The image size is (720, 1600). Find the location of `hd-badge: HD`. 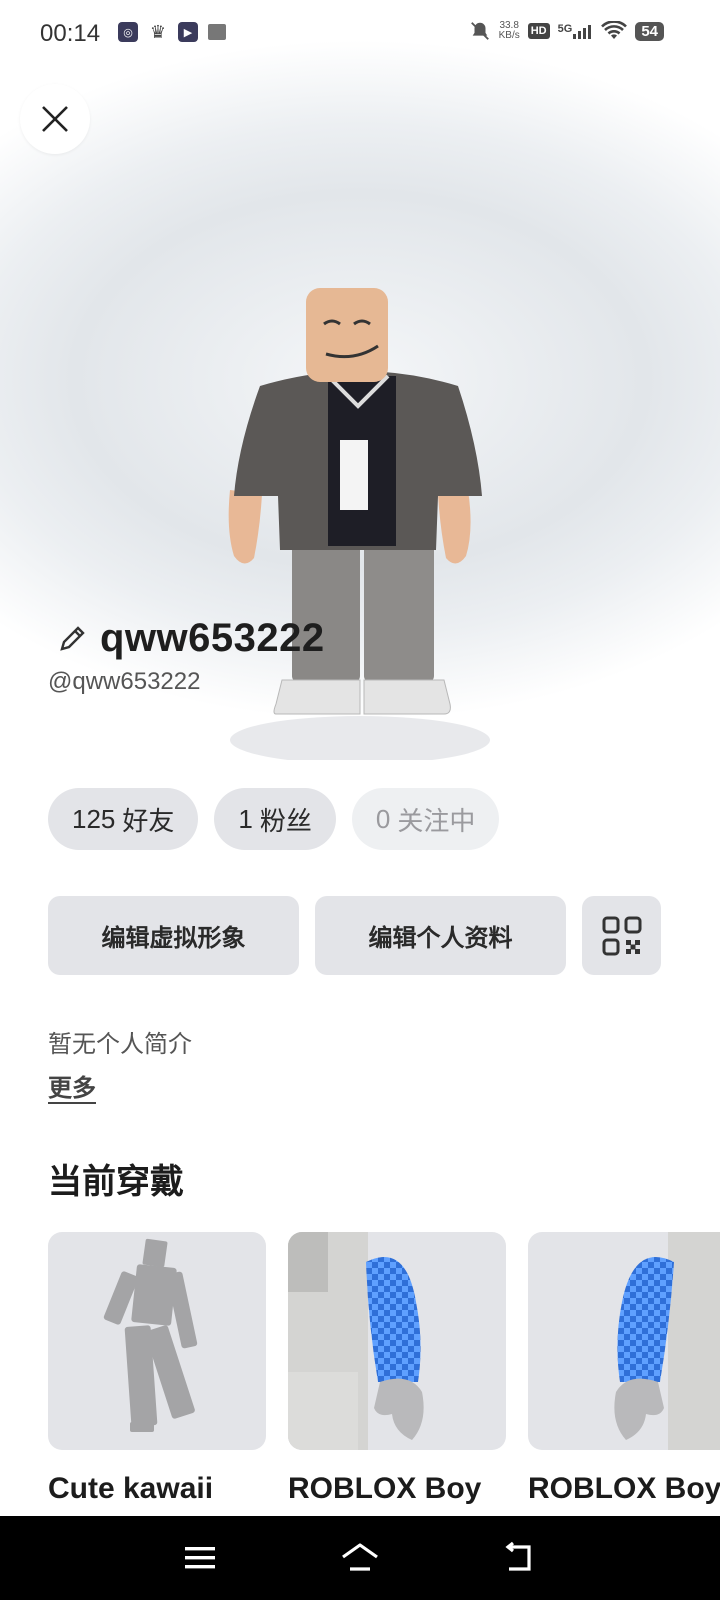

hd-badge: HD is located at coordinates (538, 31).